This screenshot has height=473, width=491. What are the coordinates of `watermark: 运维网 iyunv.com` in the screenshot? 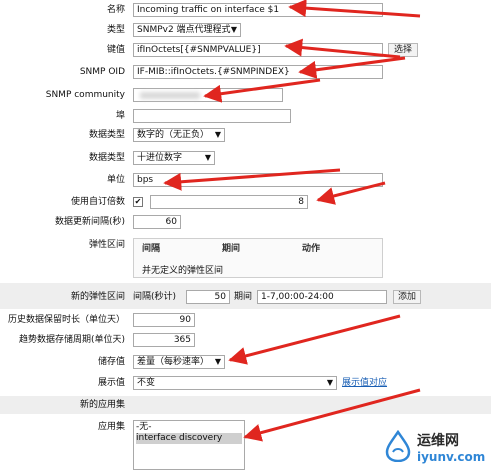 It's located at (436, 448).